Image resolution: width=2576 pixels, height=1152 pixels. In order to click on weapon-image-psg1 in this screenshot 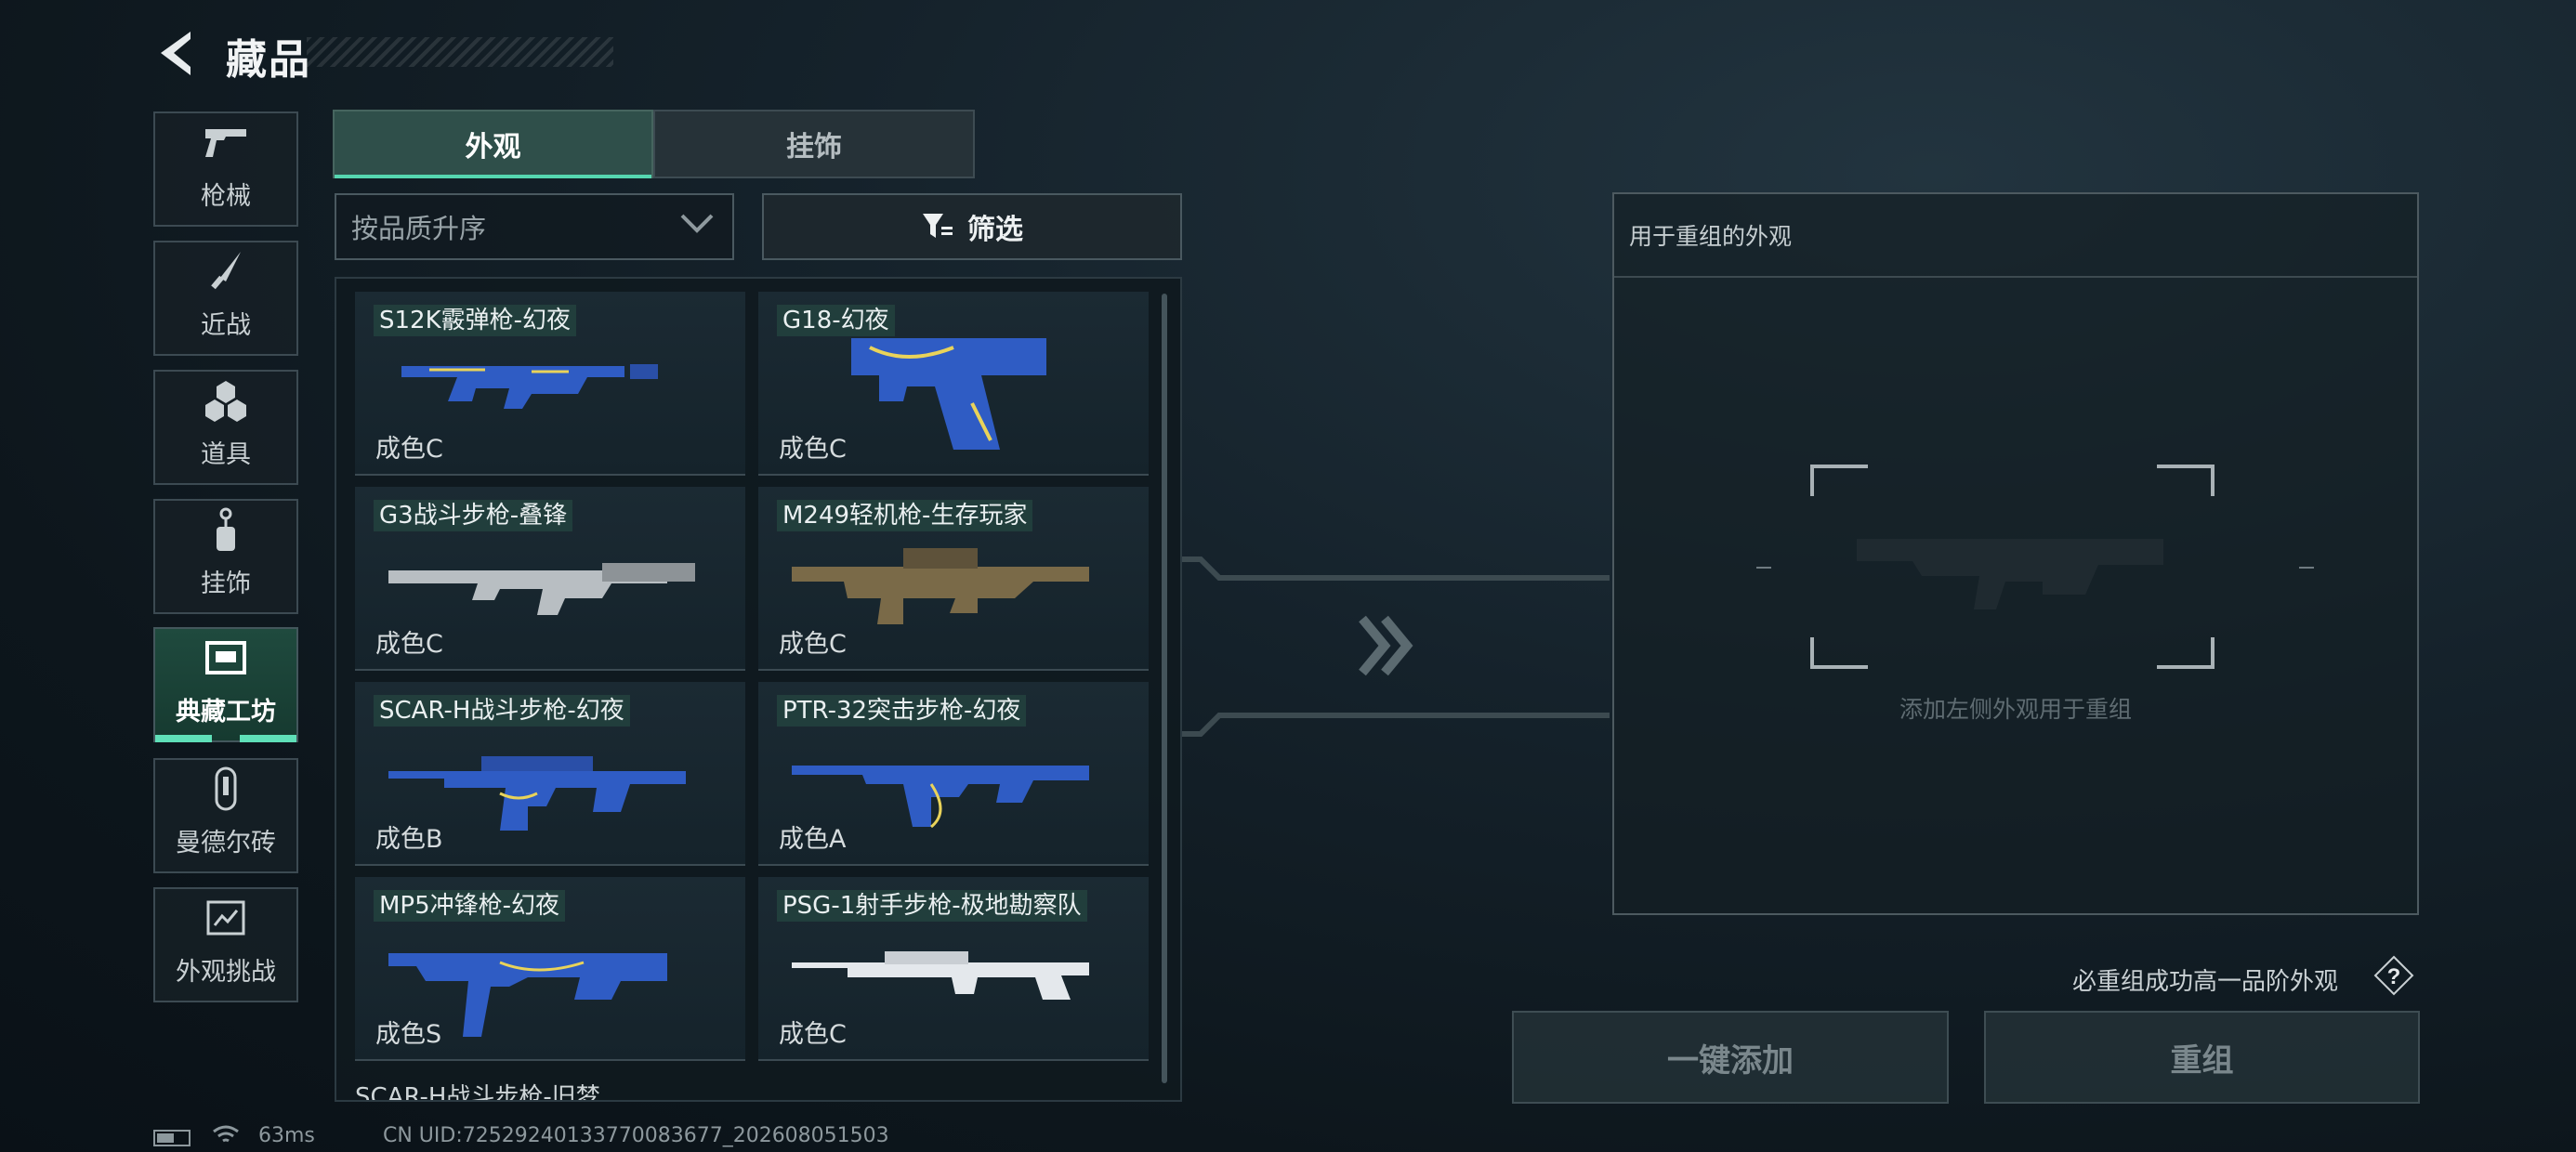, I will do `click(940, 975)`.